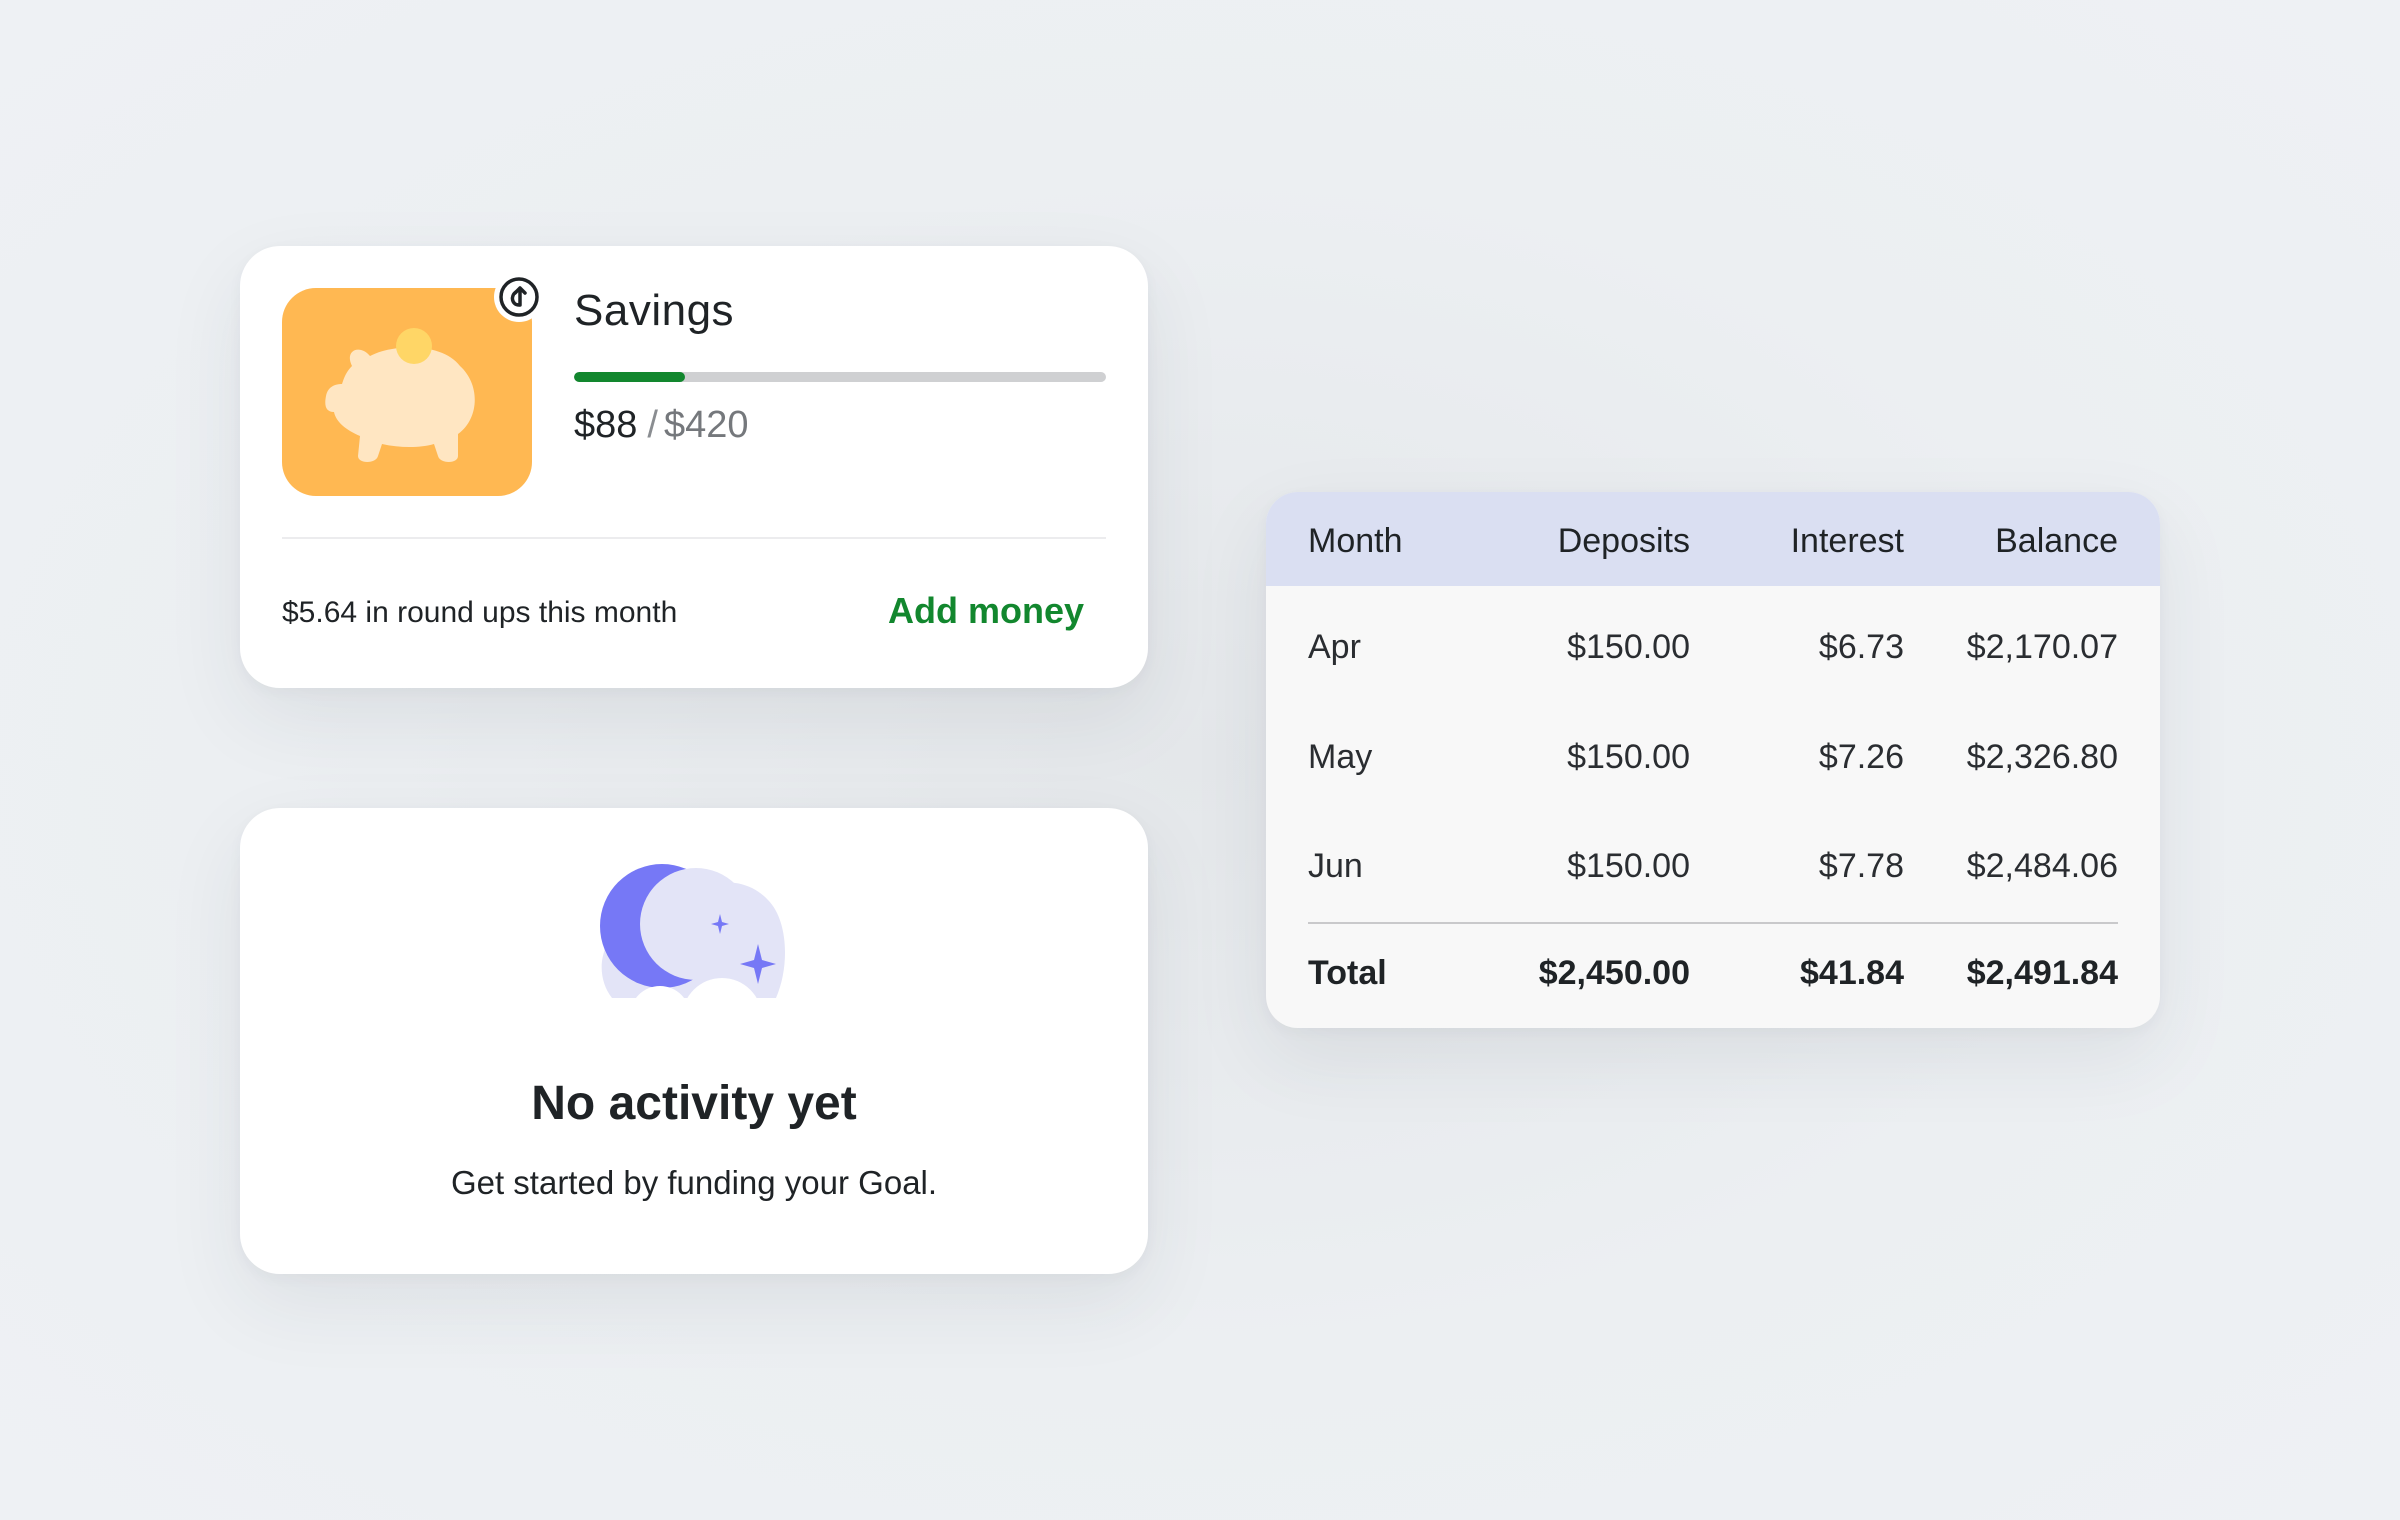  I want to click on round-up-badge, so click(519, 297).